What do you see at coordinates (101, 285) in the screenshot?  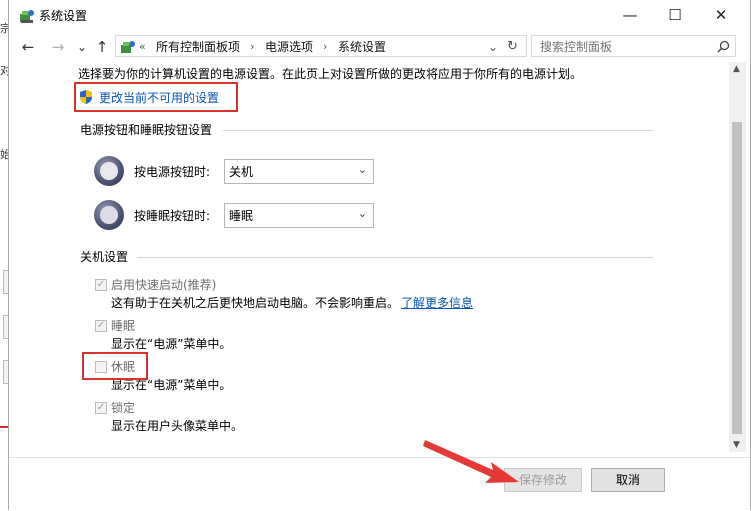 I see `fast-startup-checkbox: ✓` at bounding box center [101, 285].